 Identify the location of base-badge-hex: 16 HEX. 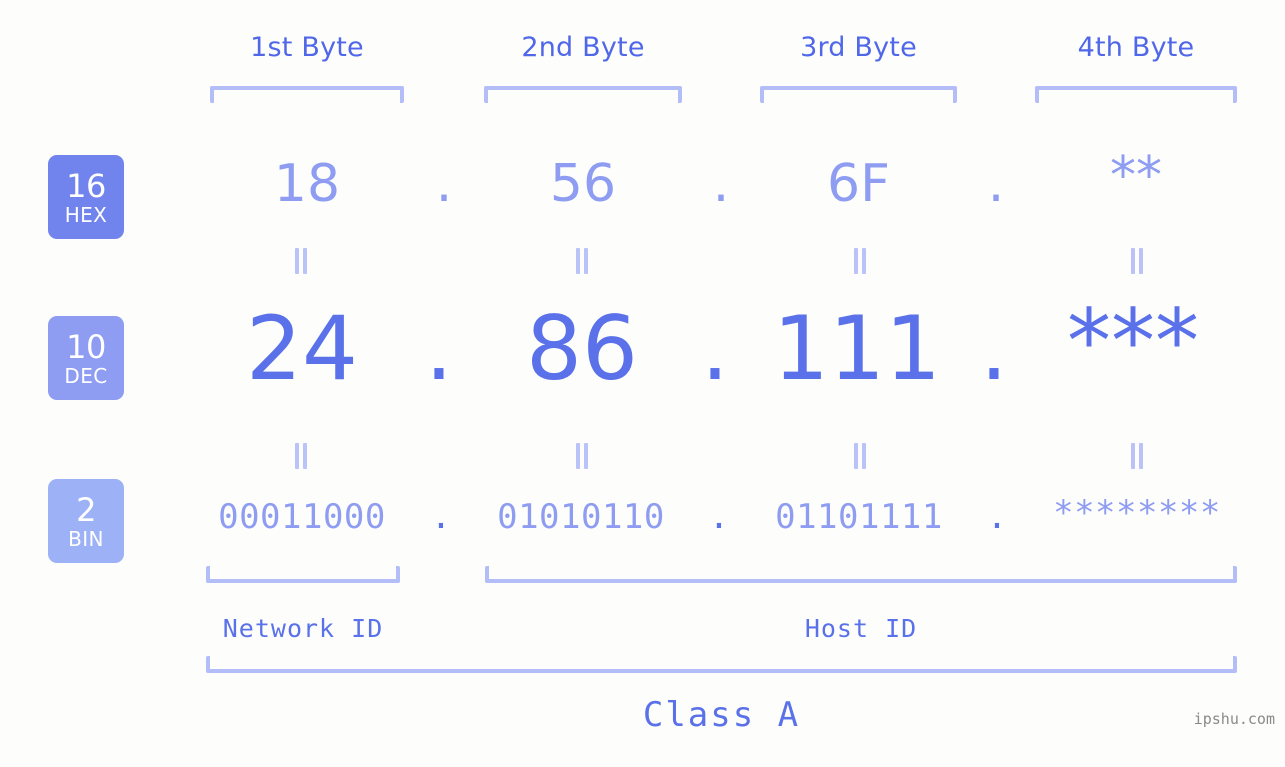
(86, 197).